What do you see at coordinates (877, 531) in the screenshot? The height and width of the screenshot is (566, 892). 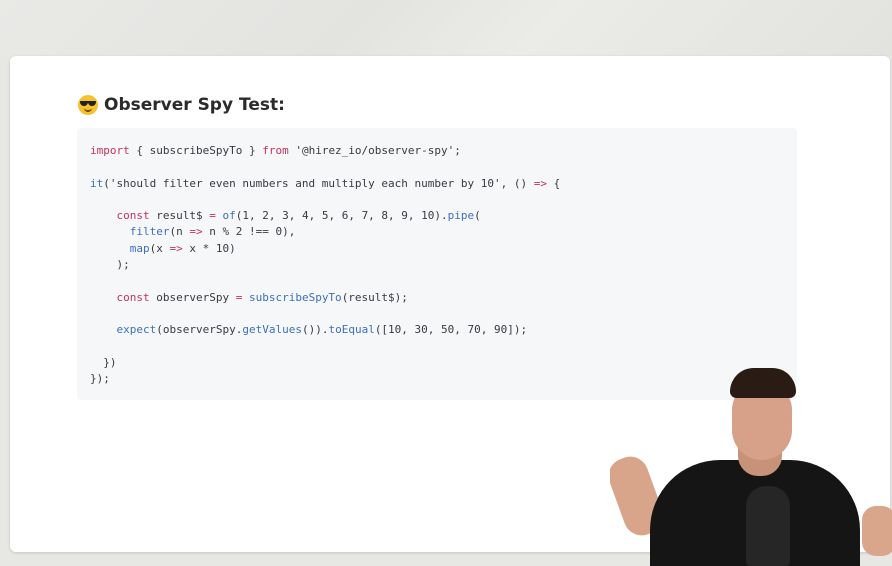 I see `presenter-hand-right` at bounding box center [877, 531].